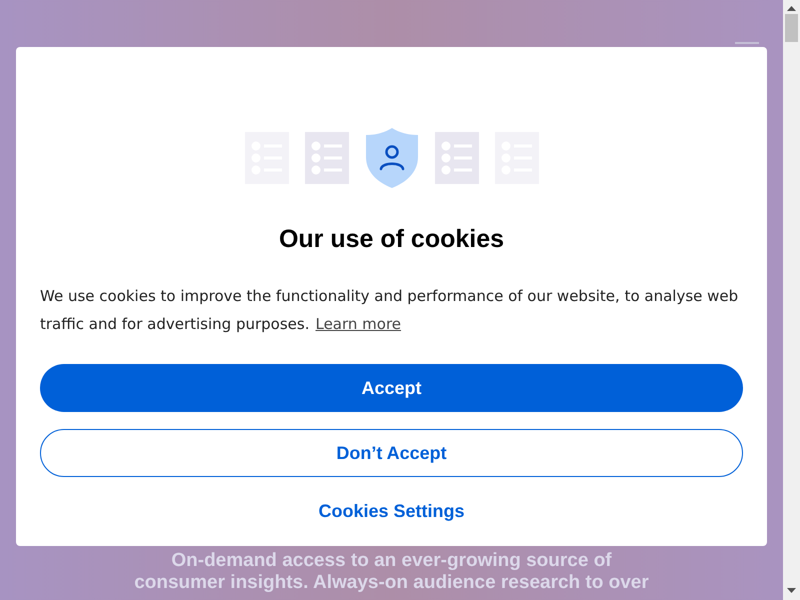  I want to click on decline-button: Don’t Accept, so click(391, 453).